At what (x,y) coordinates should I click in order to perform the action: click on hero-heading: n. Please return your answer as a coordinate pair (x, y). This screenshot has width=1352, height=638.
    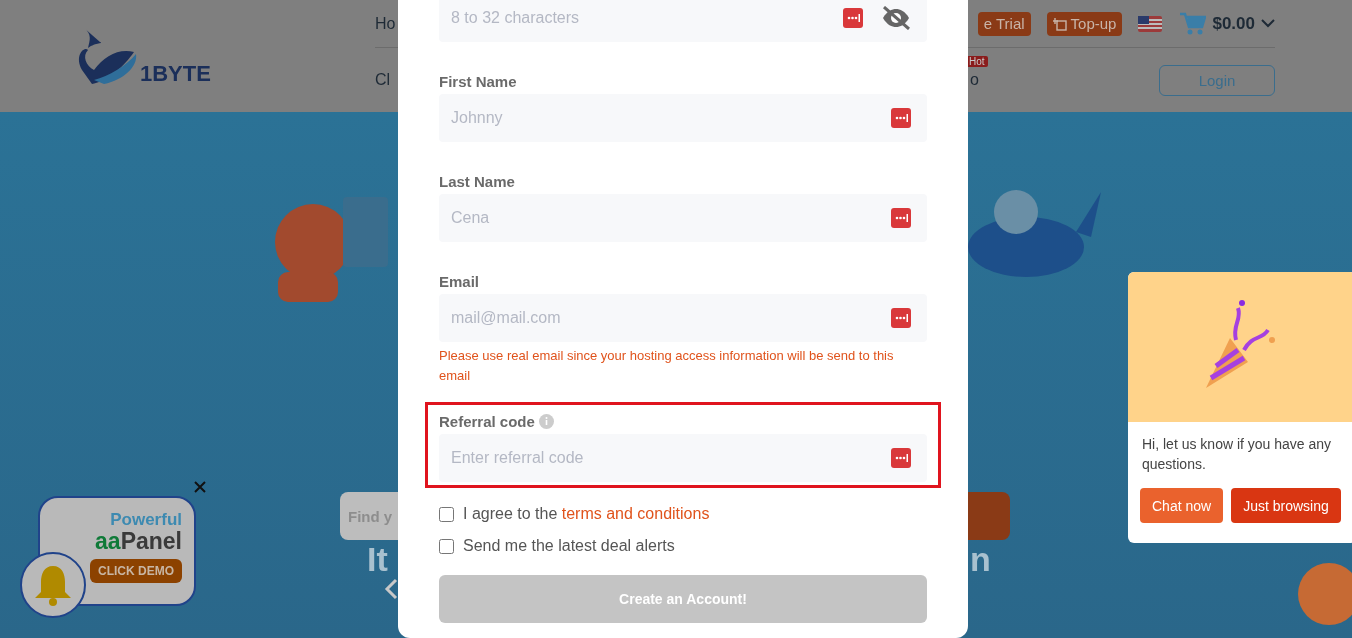
    Looking at the image, I should click on (980, 559).